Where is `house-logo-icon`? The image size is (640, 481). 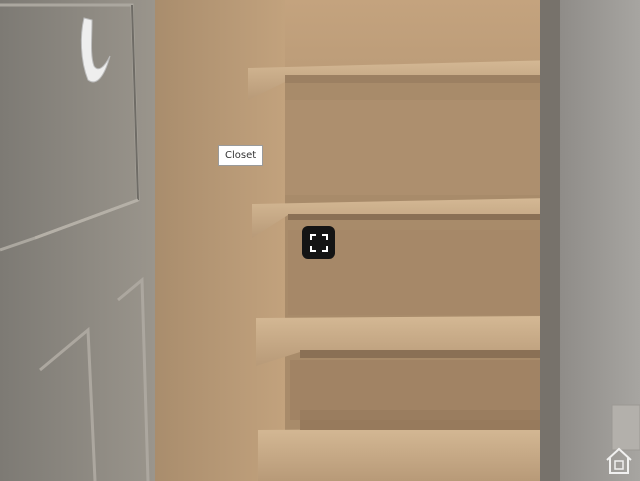 house-logo-icon is located at coordinates (619, 460).